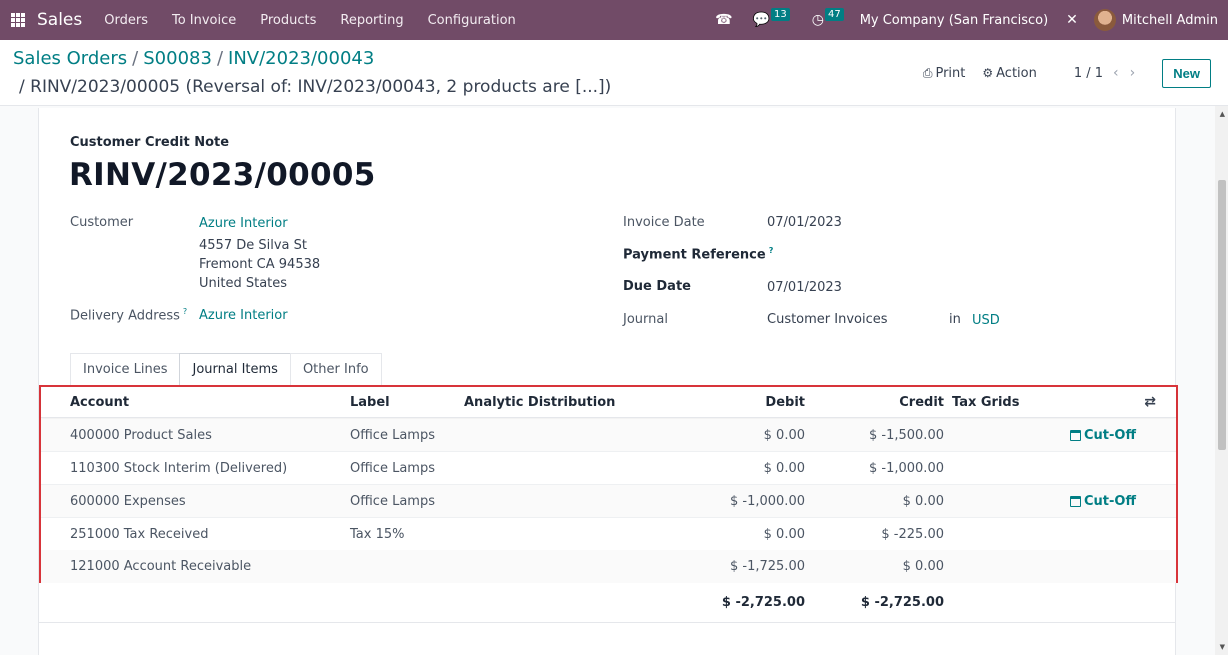  What do you see at coordinates (927, 72) in the screenshot?
I see `printer-icon: ⎙` at bounding box center [927, 72].